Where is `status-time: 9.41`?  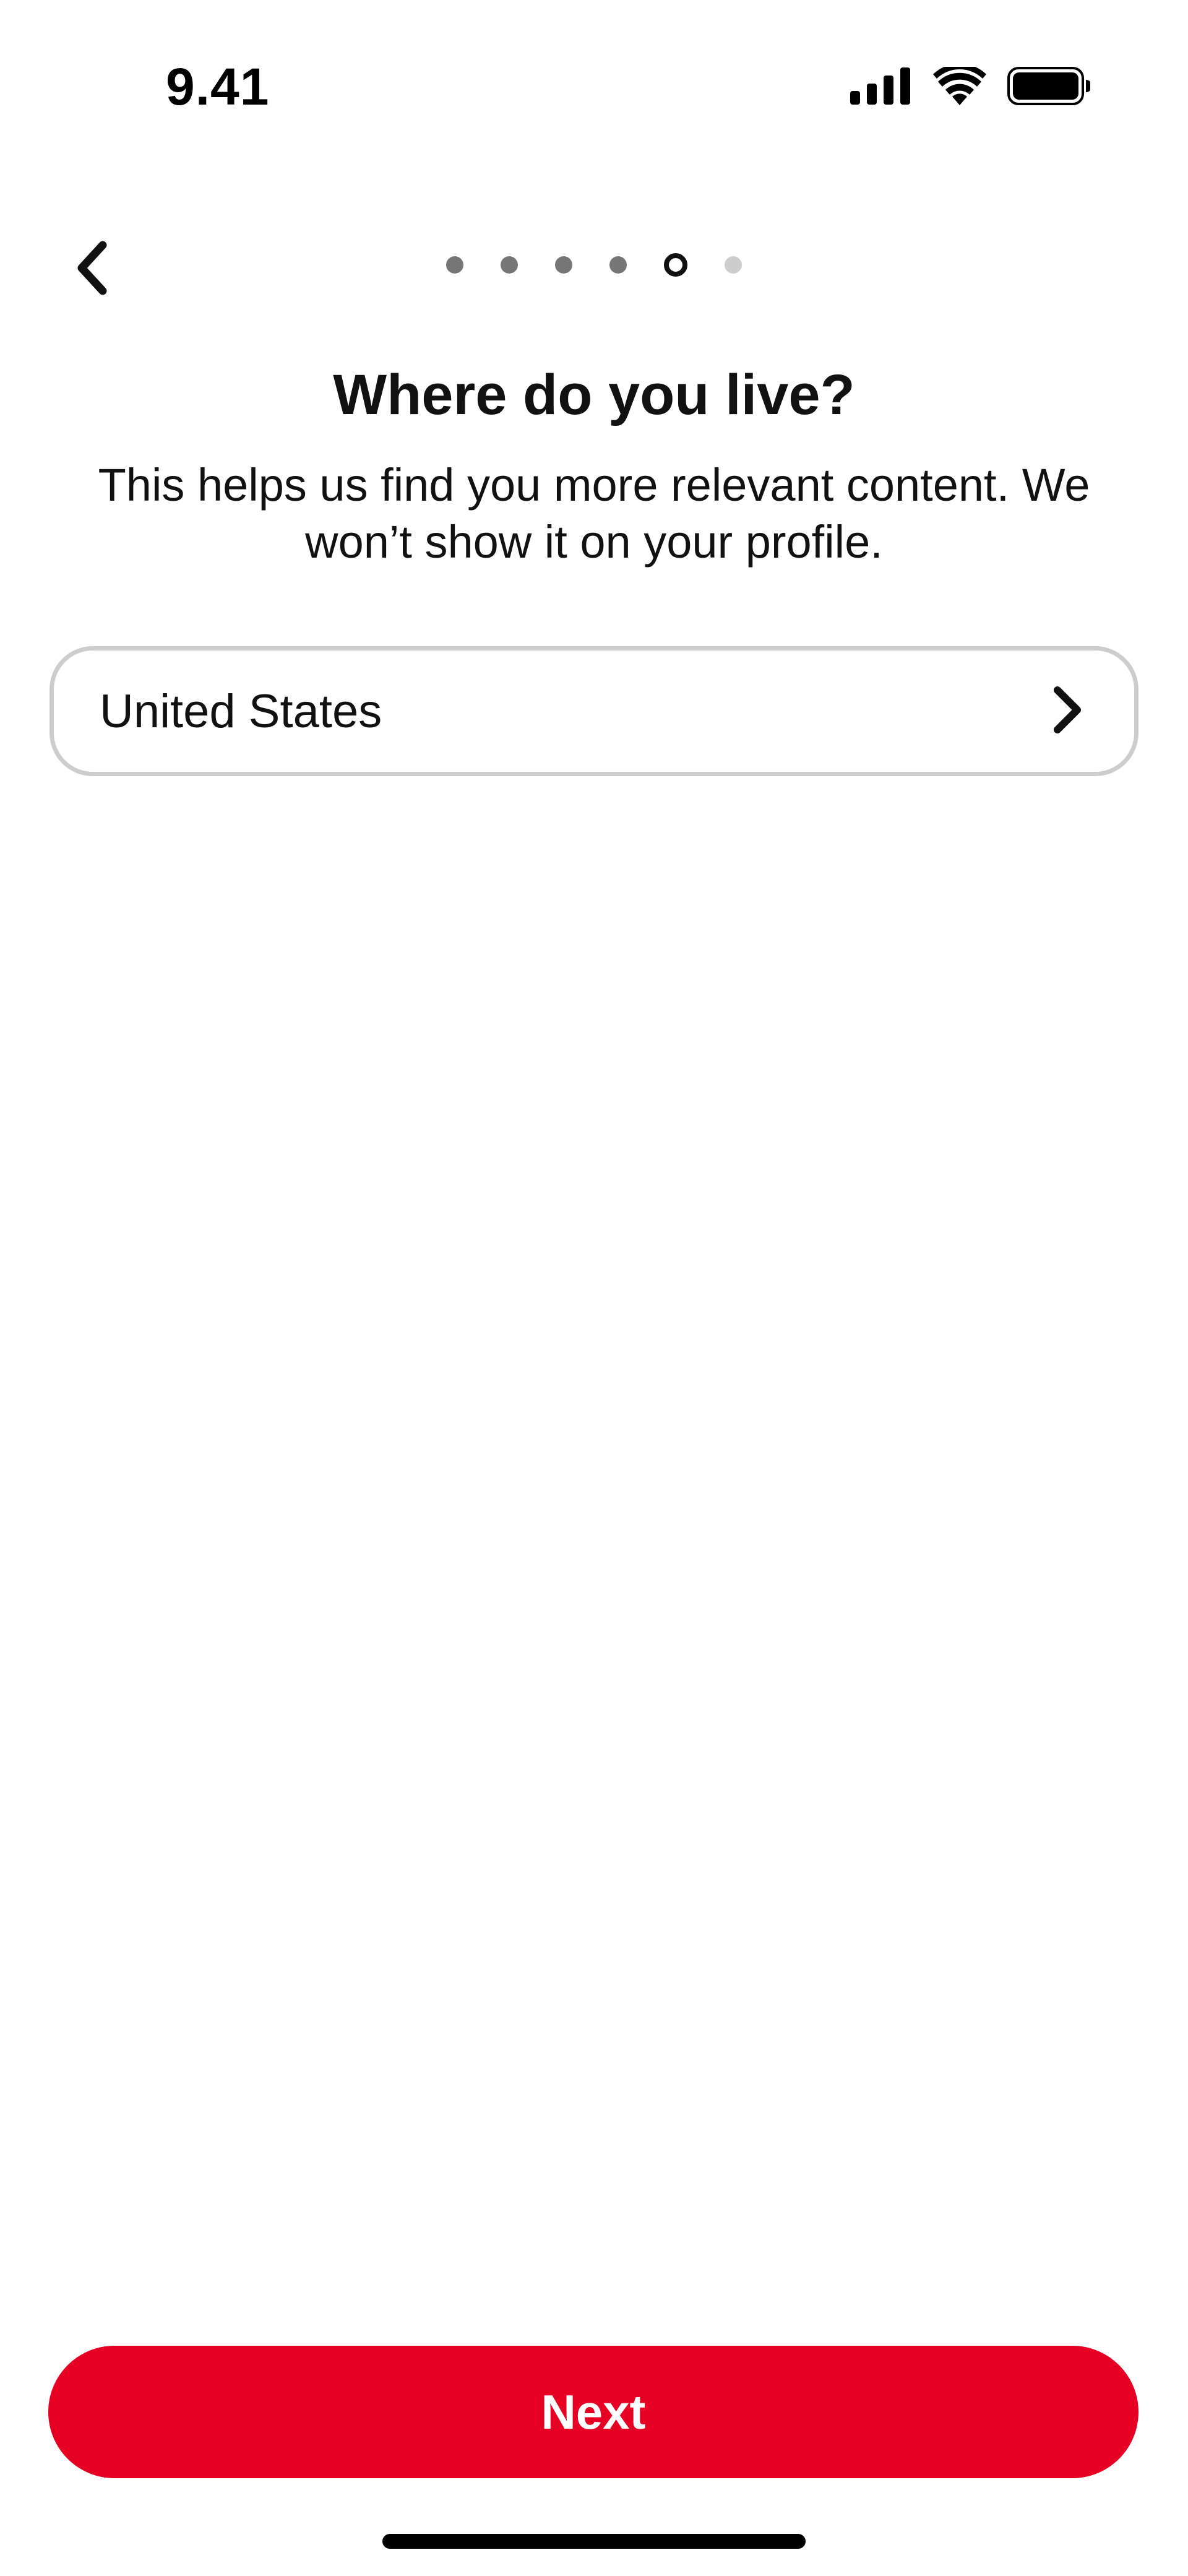
status-time: 9.41 is located at coordinates (218, 87).